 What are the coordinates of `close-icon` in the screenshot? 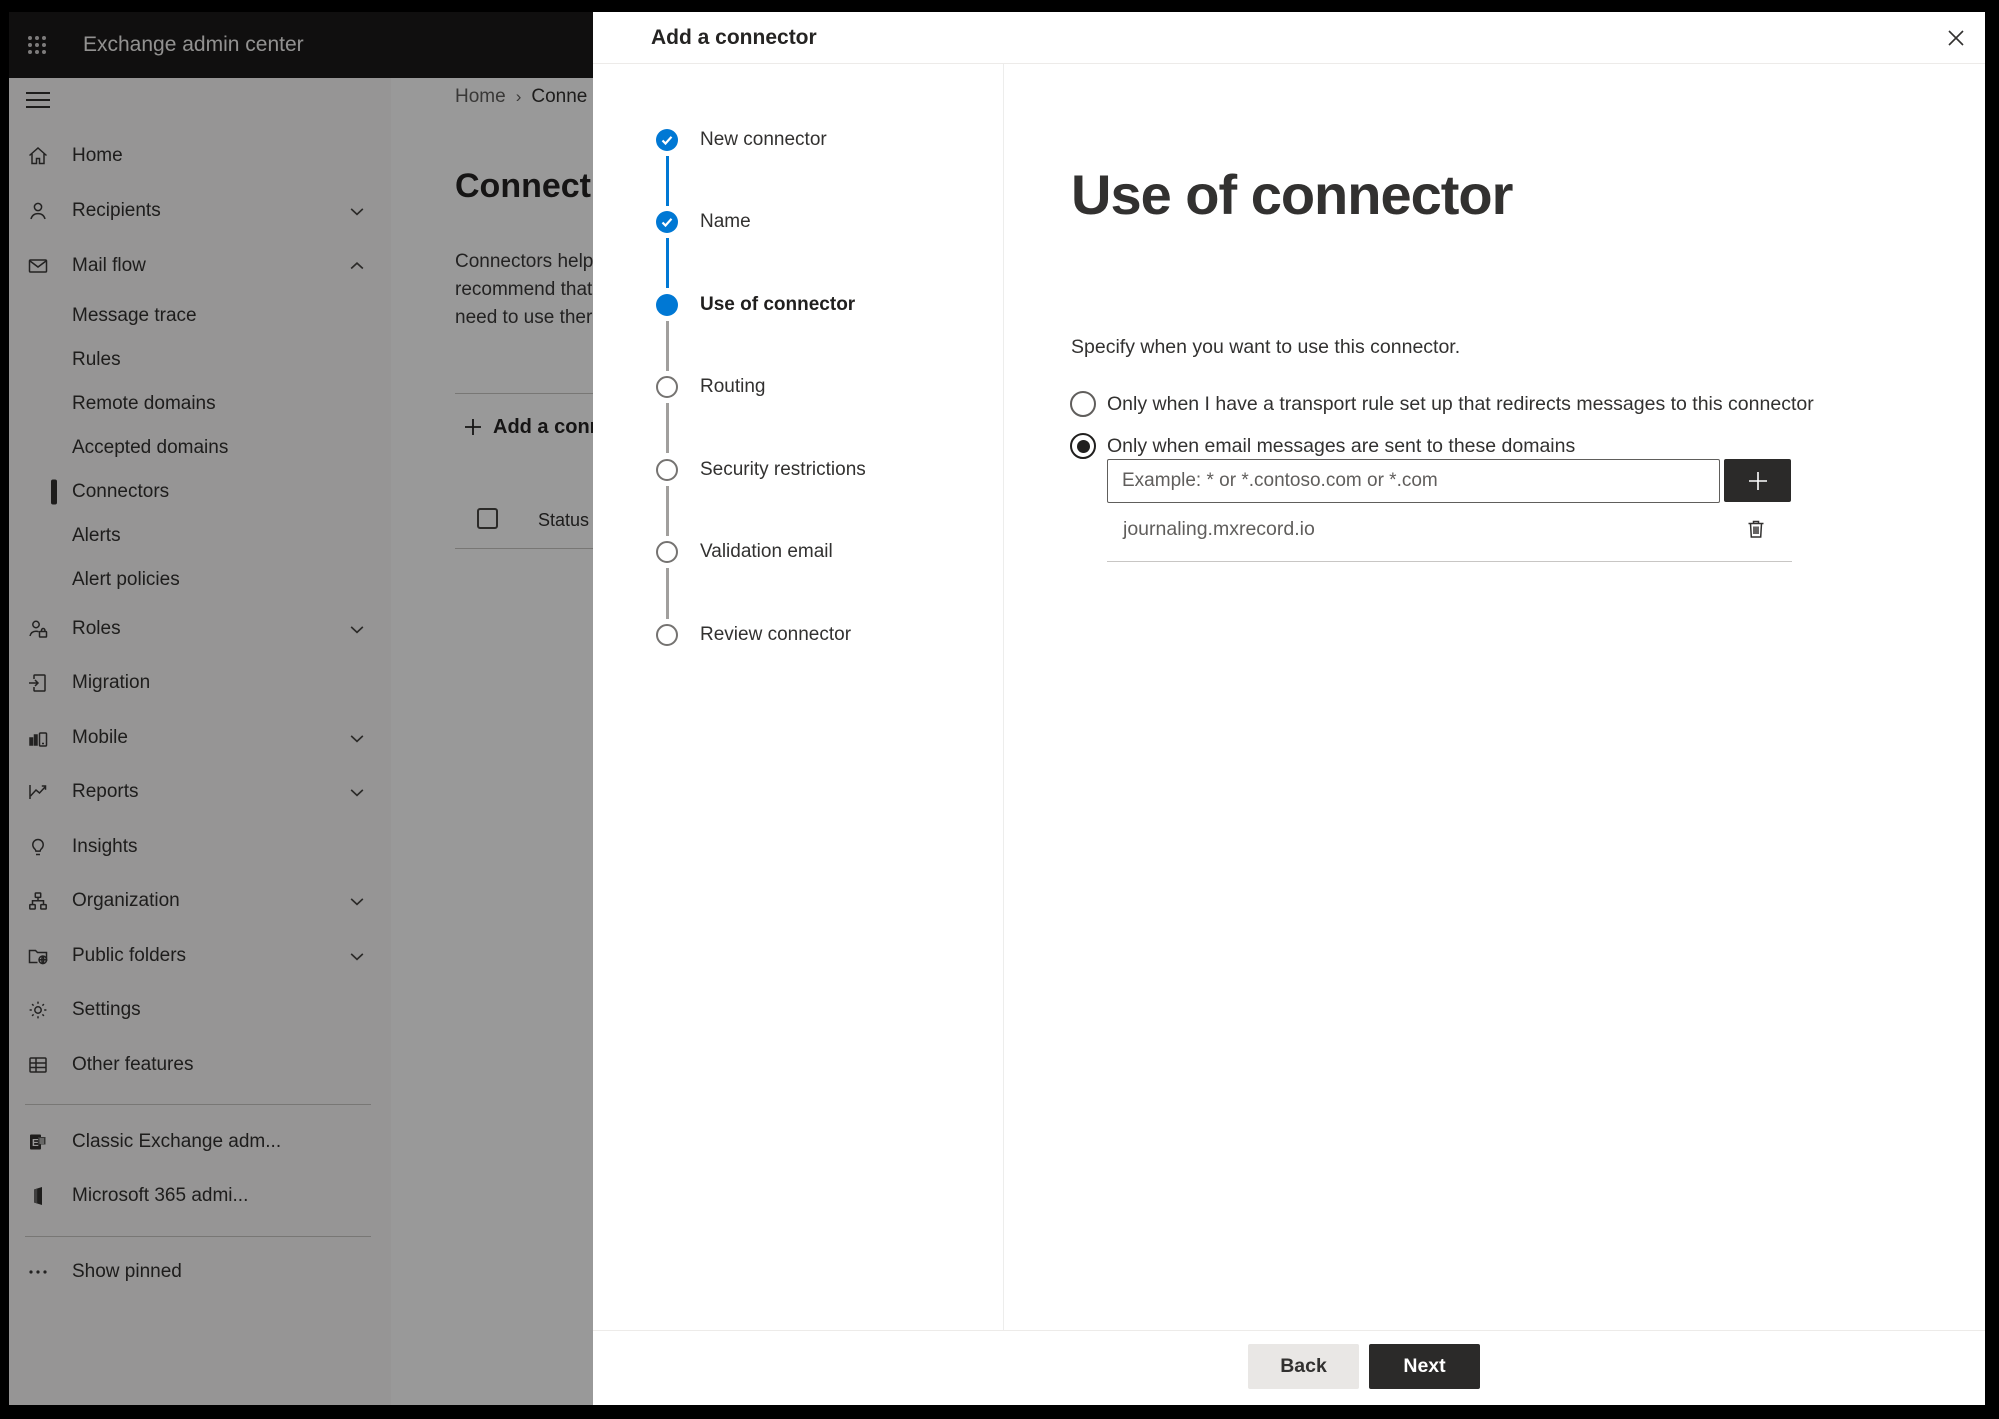 It's located at (1956, 38).